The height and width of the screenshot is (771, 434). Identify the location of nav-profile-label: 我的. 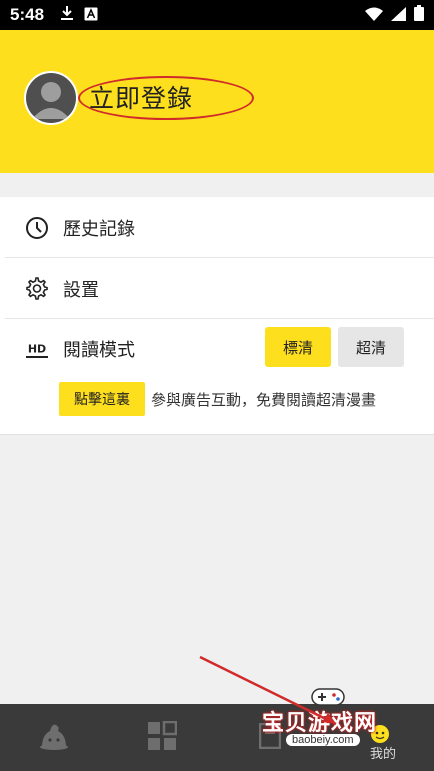
(383, 754).